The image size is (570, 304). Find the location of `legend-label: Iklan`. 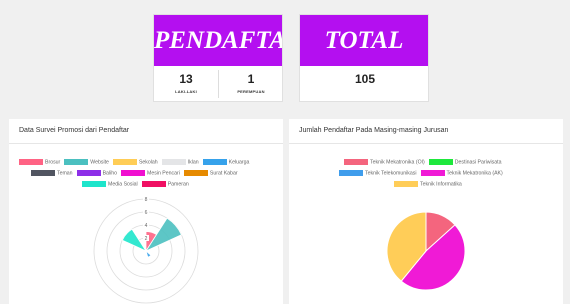

legend-label: Iklan is located at coordinates (193, 162).